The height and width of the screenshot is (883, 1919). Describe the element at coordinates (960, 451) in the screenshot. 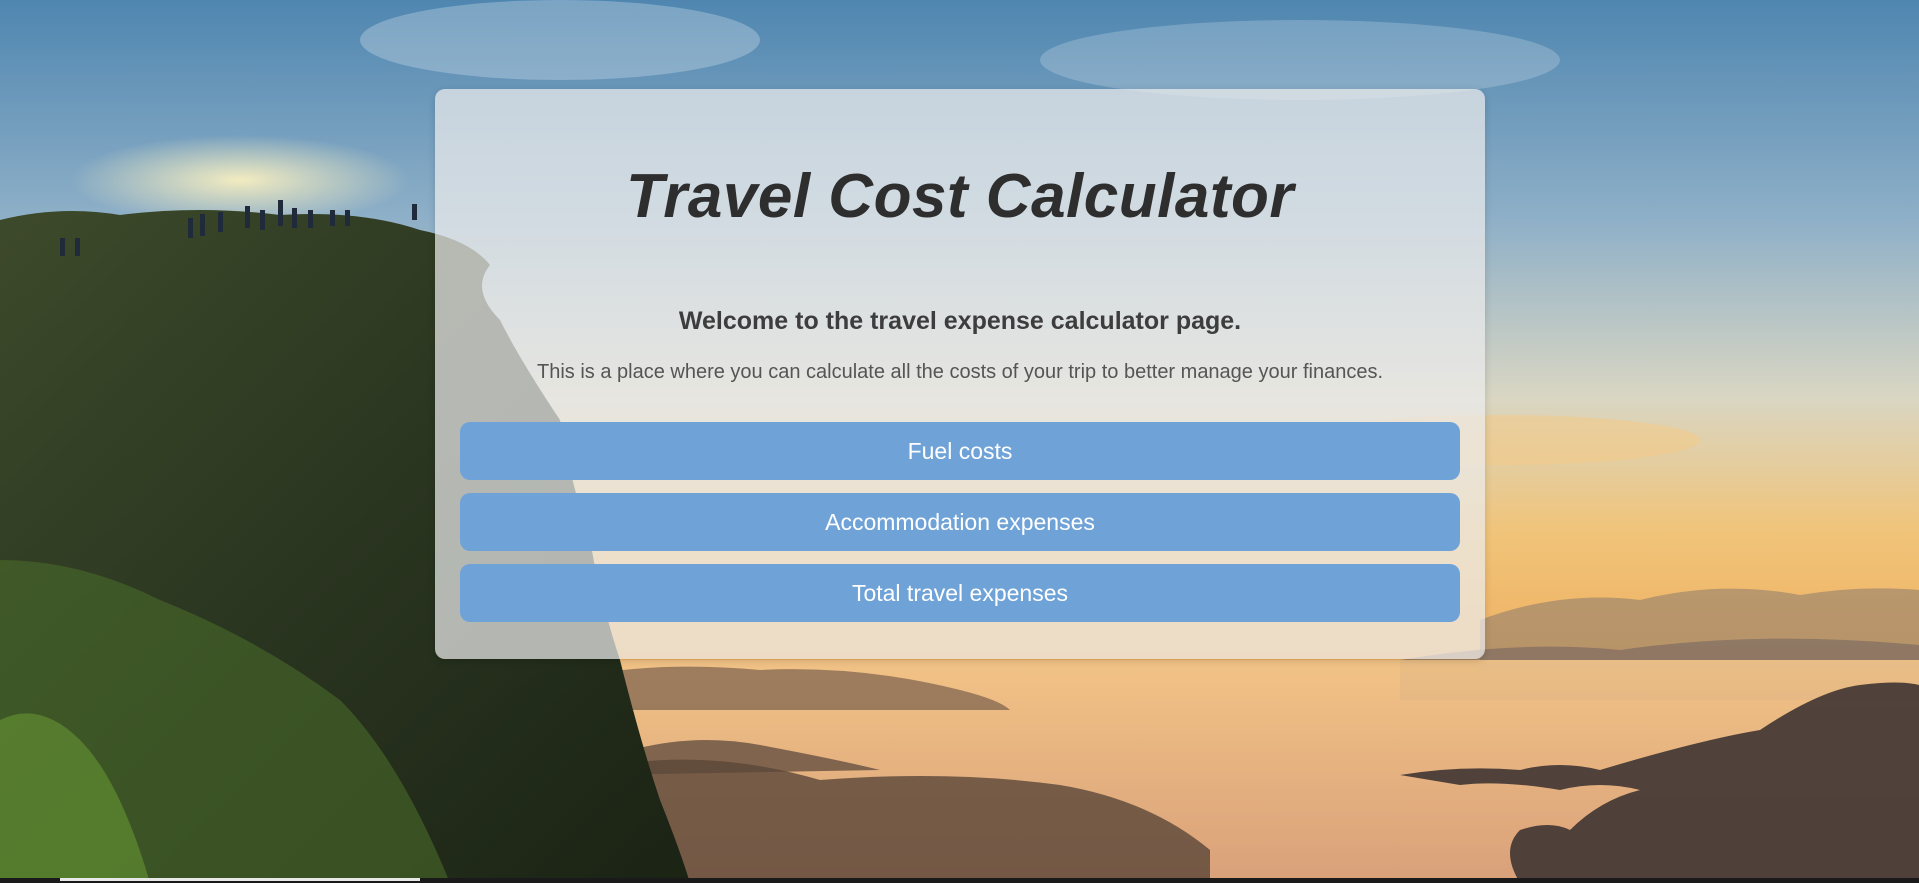

I see `fuel-costs-button: Fuel costs` at that location.